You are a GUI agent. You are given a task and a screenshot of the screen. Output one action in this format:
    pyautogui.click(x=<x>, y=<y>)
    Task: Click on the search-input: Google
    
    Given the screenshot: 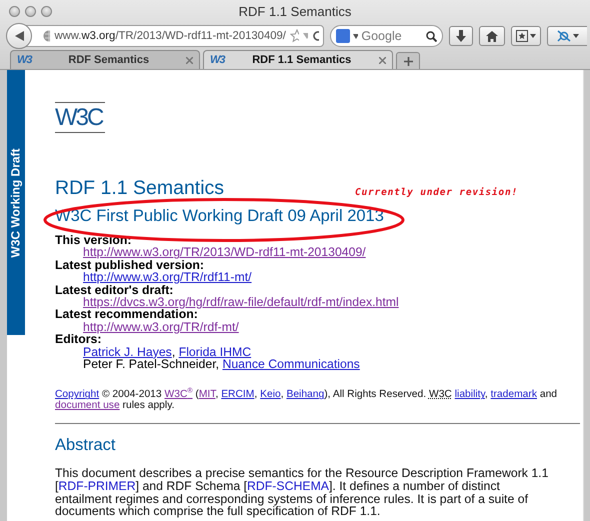 What is the action you would take?
    pyautogui.click(x=392, y=36)
    